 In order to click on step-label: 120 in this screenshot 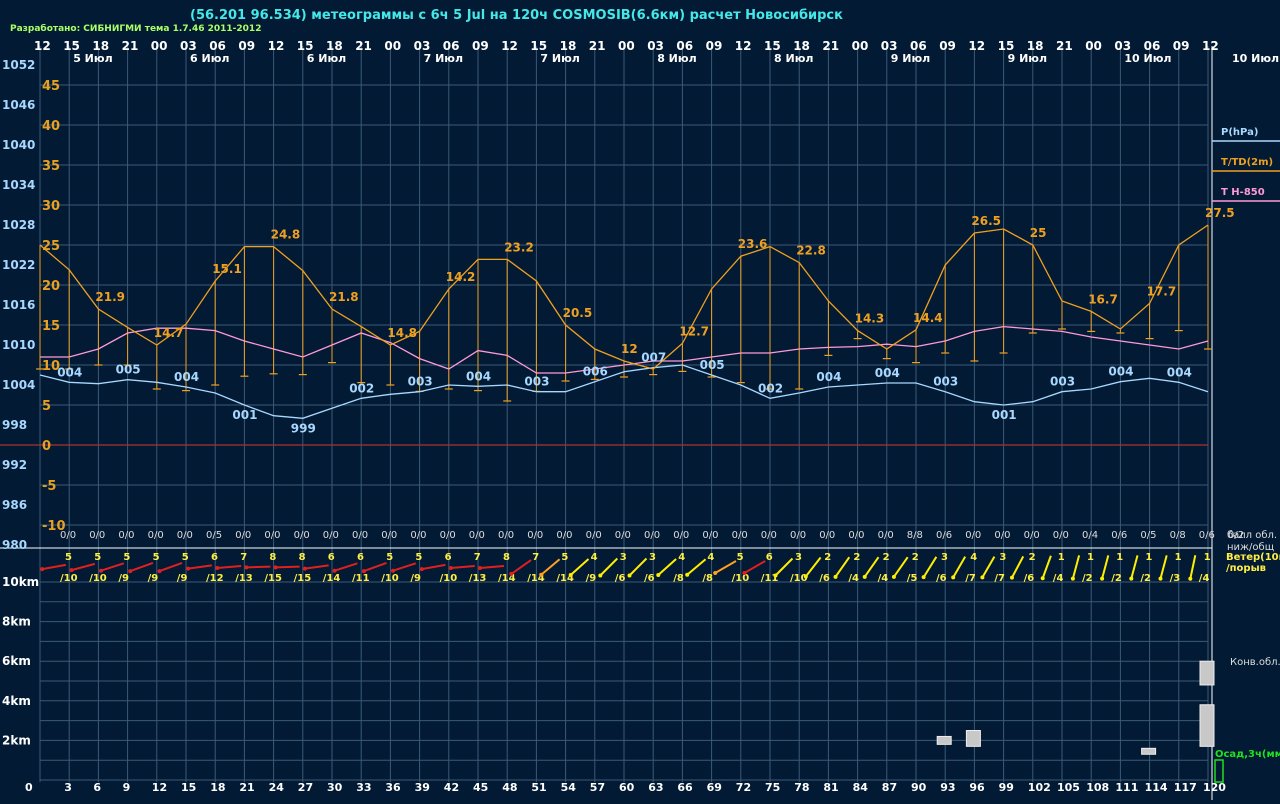, I will do `click(1214, 787)`.